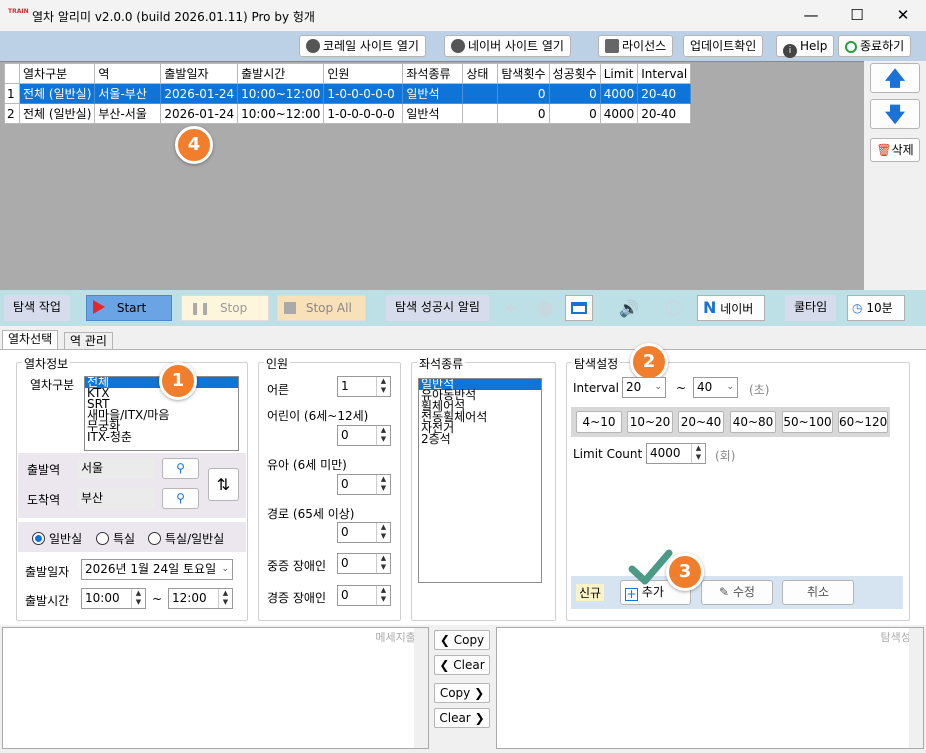 Image resolution: width=926 pixels, height=753 pixels. I want to click on maximize-button: ☐, so click(857, 15).